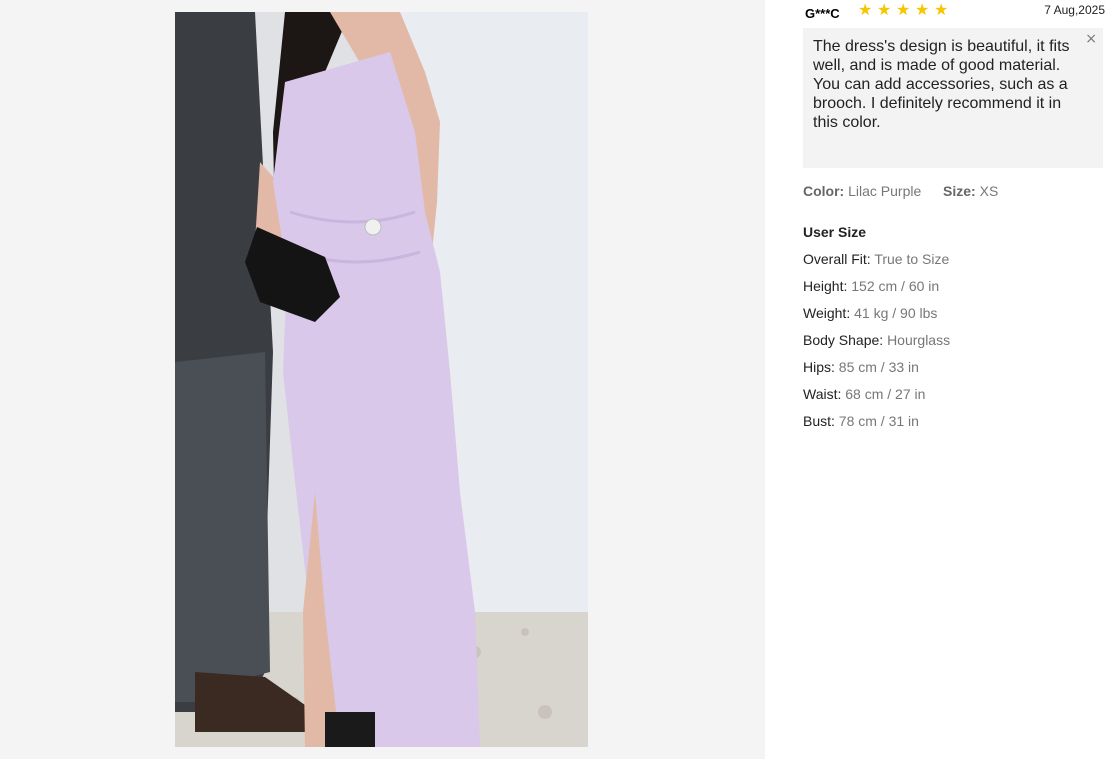 This screenshot has width=1116, height=759. I want to click on size-row-value: 78 cm / 31 in, so click(878, 421).